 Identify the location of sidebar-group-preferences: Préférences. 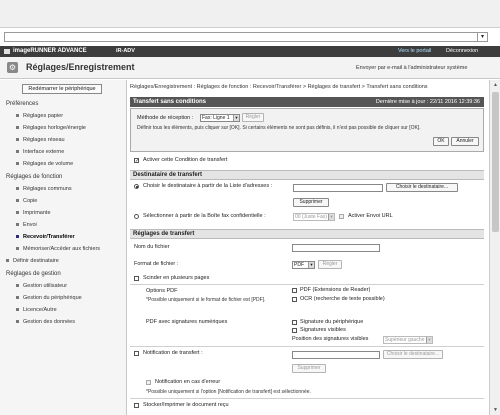
(22, 104).